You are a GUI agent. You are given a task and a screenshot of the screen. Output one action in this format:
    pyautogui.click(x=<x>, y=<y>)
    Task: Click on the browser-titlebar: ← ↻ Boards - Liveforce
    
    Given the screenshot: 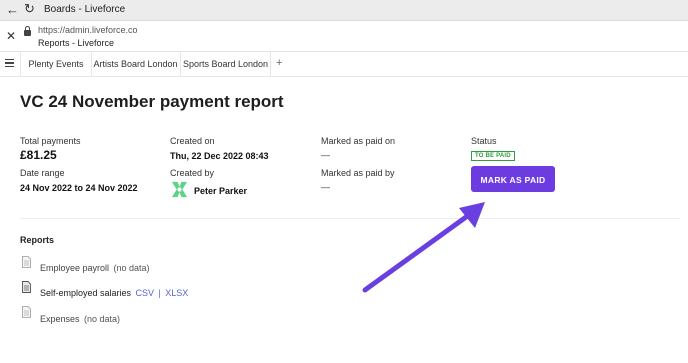 What is the action you would take?
    pyautogui.click(x=344, y=10)
    